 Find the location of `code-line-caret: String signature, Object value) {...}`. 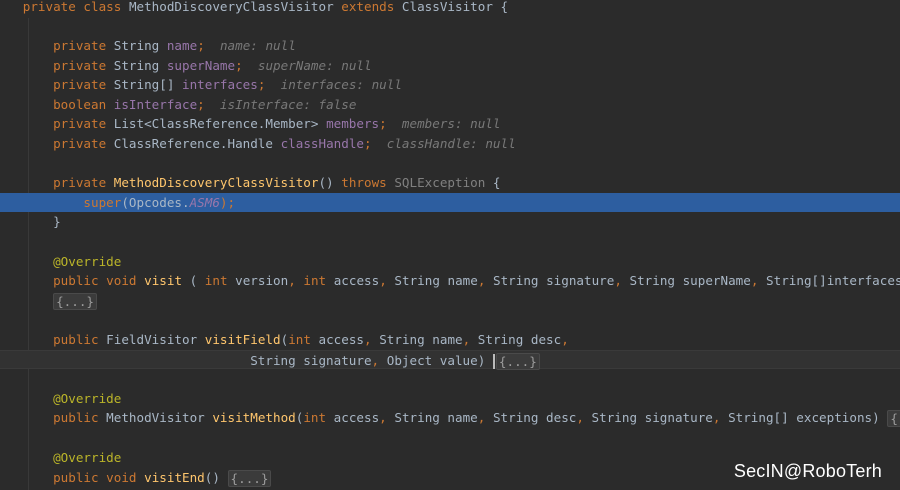

code-line-caret: String signature, Object value) {...} is located at coordinates (450, 359).